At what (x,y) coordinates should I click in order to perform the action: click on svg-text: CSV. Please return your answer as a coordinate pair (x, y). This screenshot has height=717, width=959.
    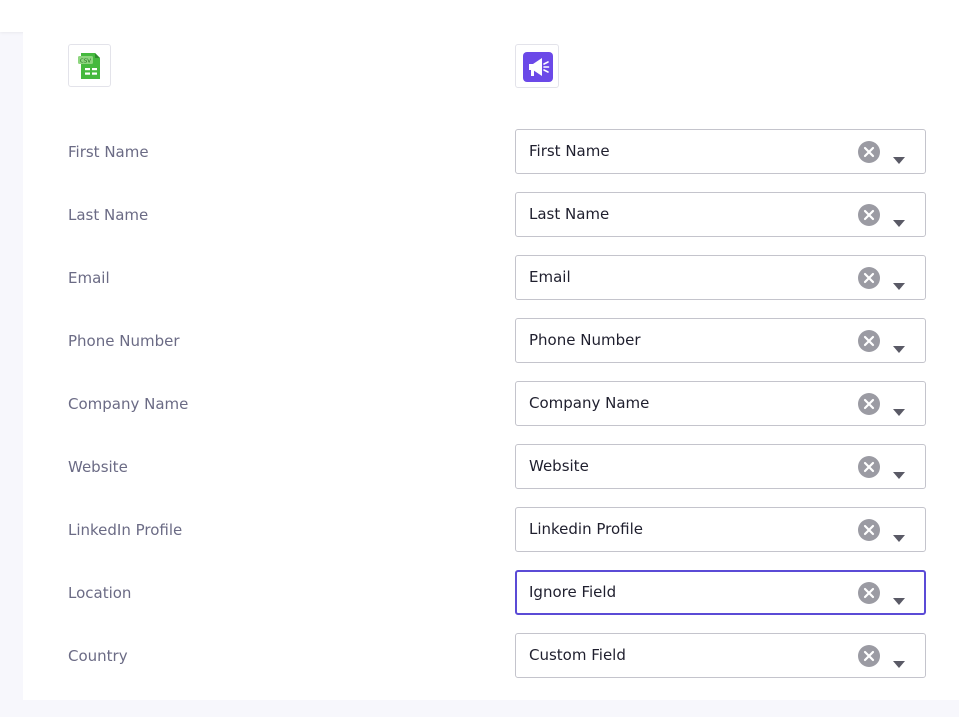
    Looking at the image, I should click on (85, 62).